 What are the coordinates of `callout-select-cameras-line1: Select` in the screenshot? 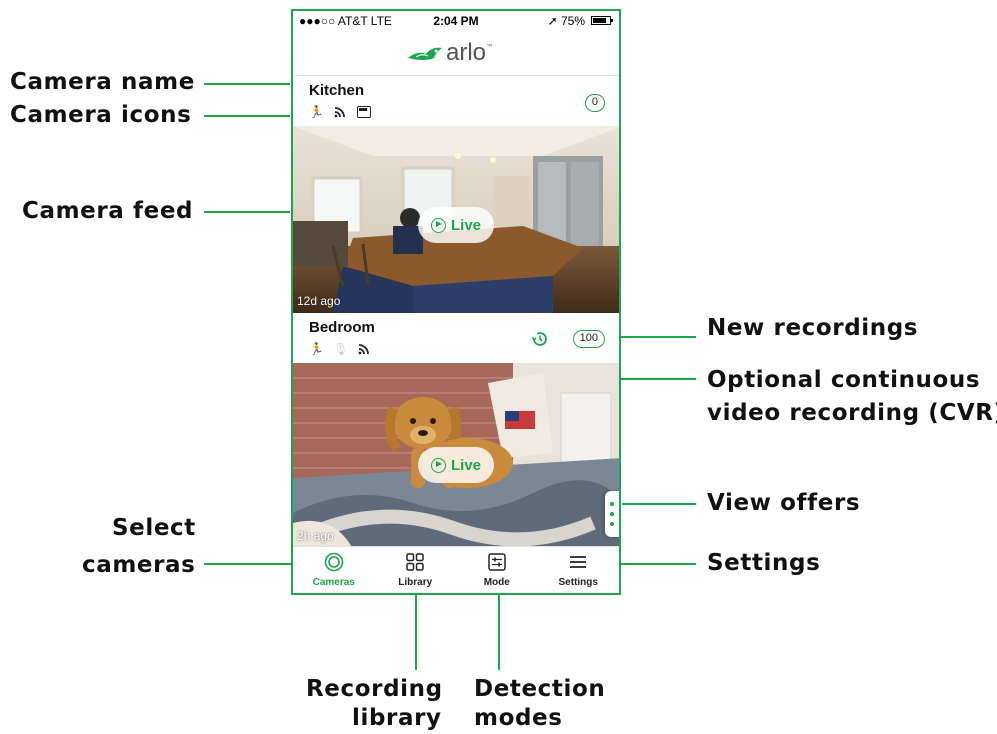 It's located at (154, 528).